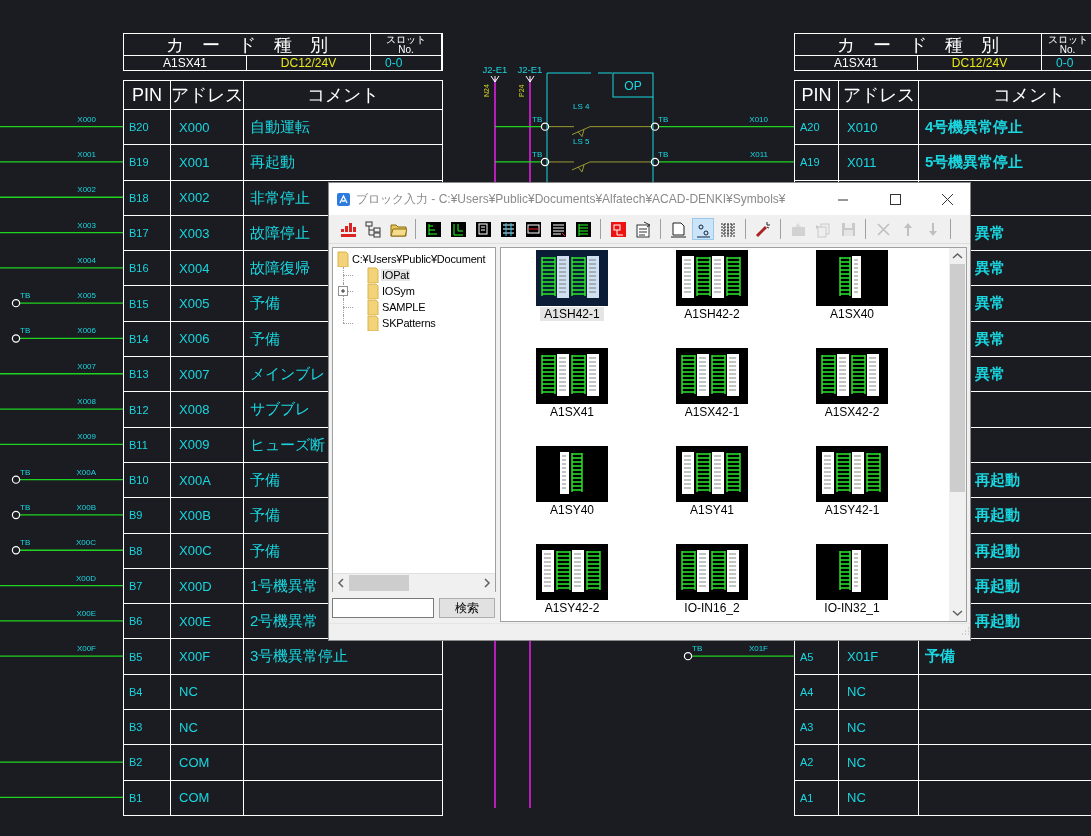 The width and height of the screenshot is (1091, 836). I want to click on table-cell: B7, so click(136, 586).